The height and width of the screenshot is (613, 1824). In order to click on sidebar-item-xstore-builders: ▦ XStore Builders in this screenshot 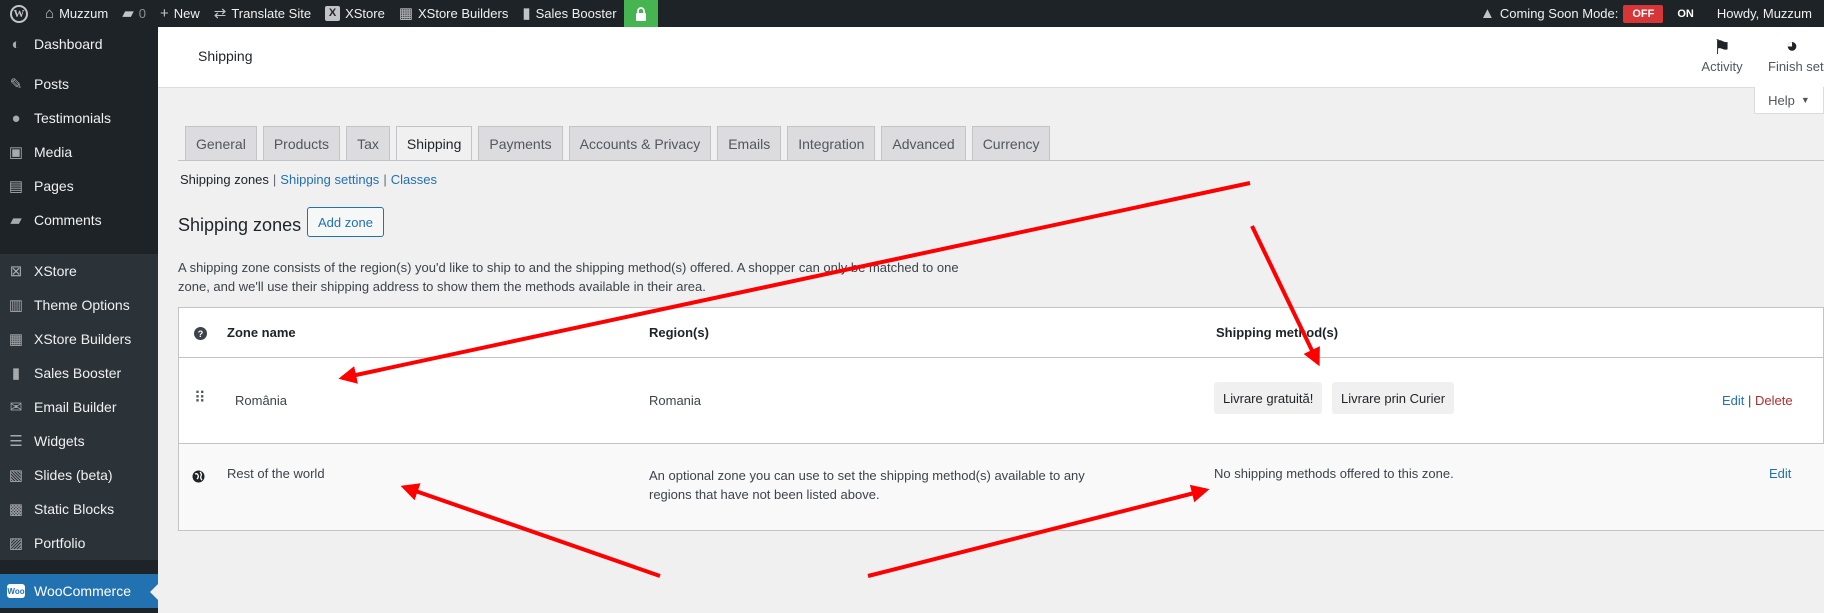, I will do `click(79, 339)`.